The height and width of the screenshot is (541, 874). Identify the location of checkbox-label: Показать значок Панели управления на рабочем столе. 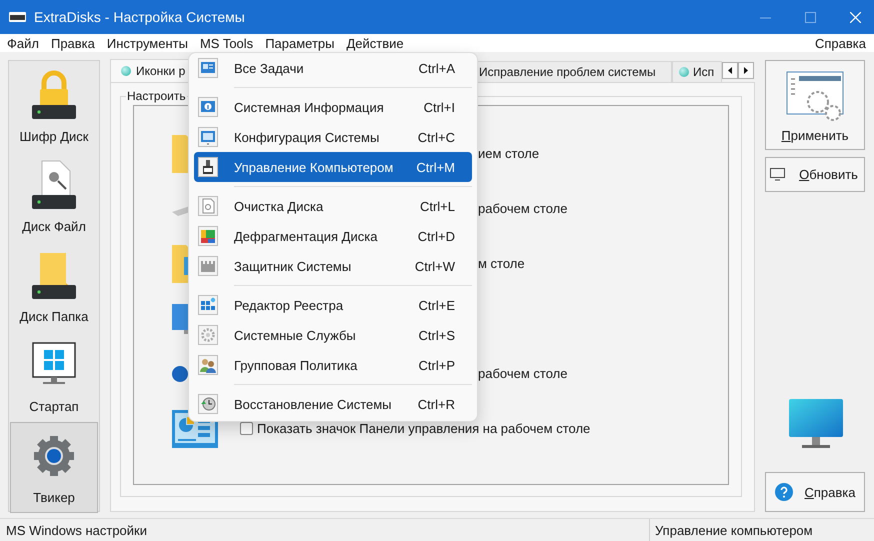
(423, 428).